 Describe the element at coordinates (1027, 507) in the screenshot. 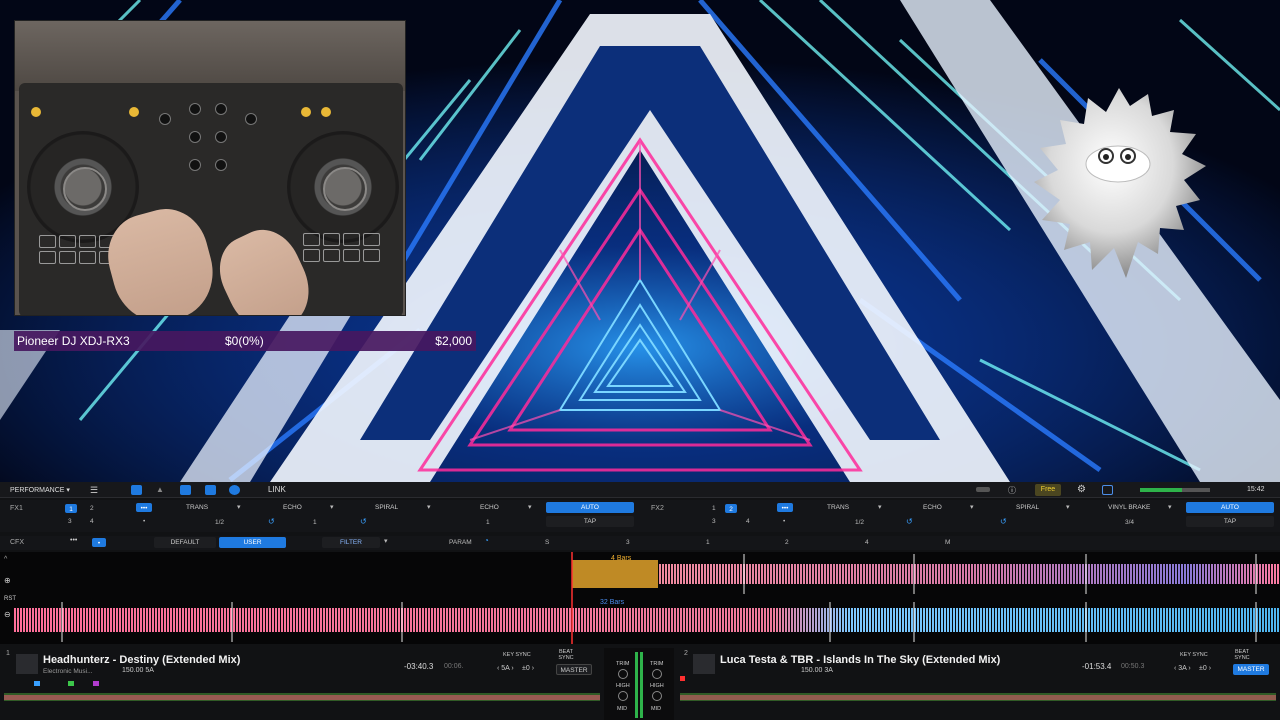

I see `fx2-slot-3: SPIRAL` at that location.